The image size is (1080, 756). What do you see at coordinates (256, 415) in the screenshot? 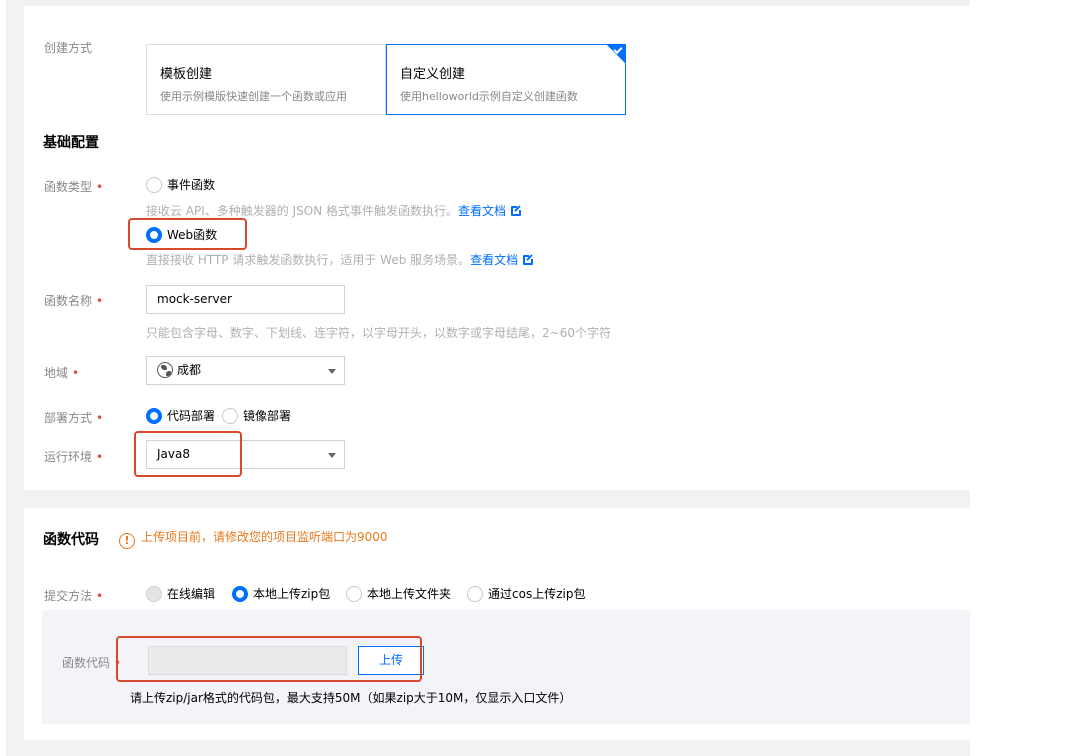
I see `image-deploy-radio: 镜像部署` at bounding box center [256, 415].